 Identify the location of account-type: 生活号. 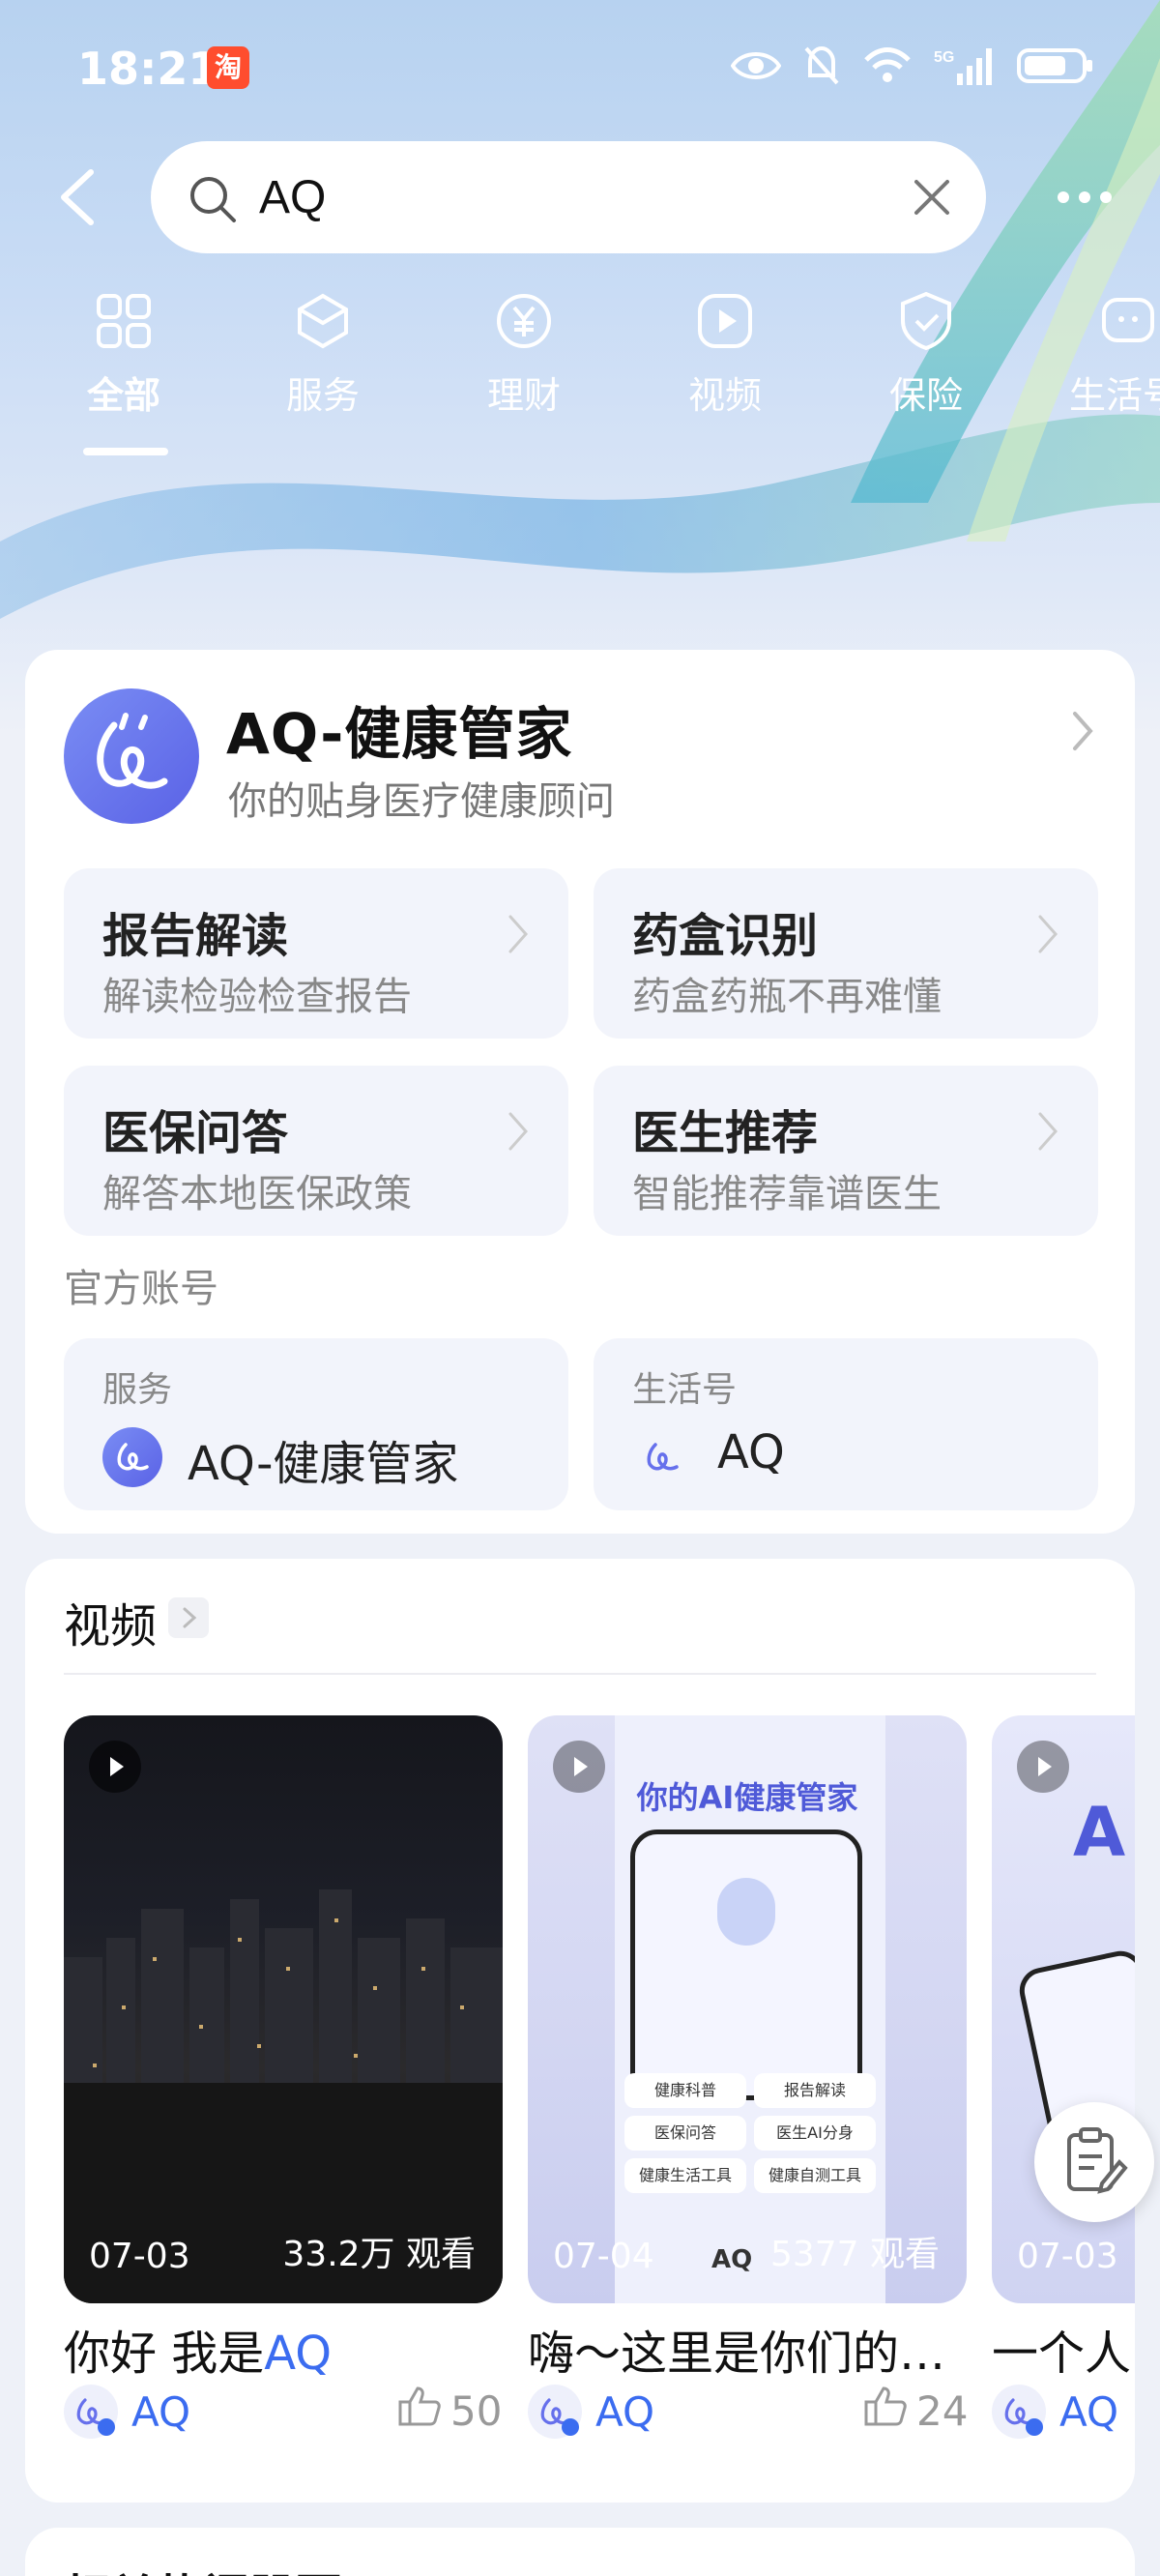
(685, 1390).